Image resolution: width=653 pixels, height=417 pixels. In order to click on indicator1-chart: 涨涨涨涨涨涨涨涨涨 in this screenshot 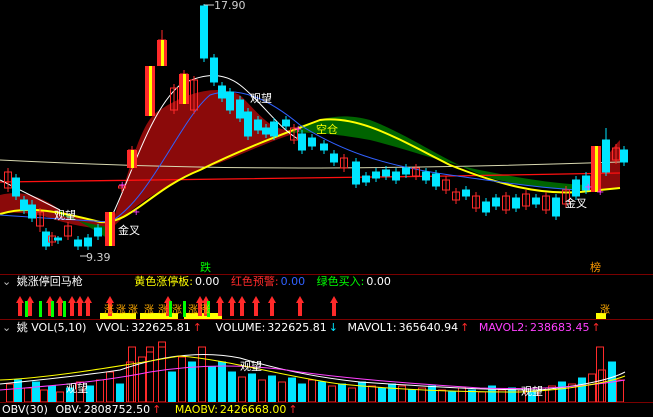, I will do `click(326, 297)`.